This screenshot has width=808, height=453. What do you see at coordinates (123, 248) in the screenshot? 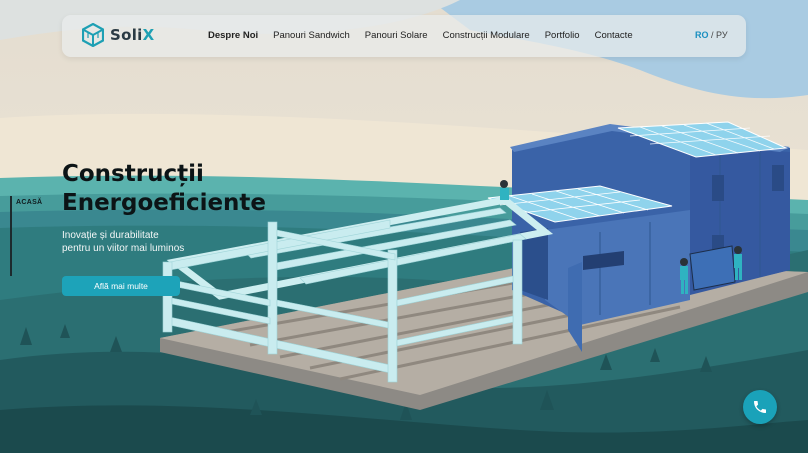
I see `hero-subtitle-line2: pentru un viitor mai luminos` at bounding box center [123, 248].